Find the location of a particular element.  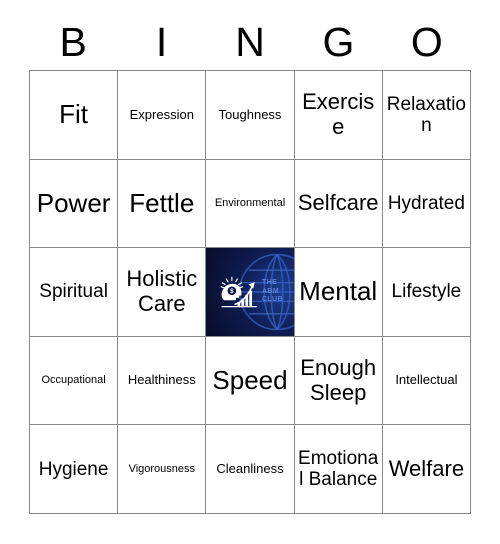

bingo-cell-label: Fettle is located at coordinates (162, 202).